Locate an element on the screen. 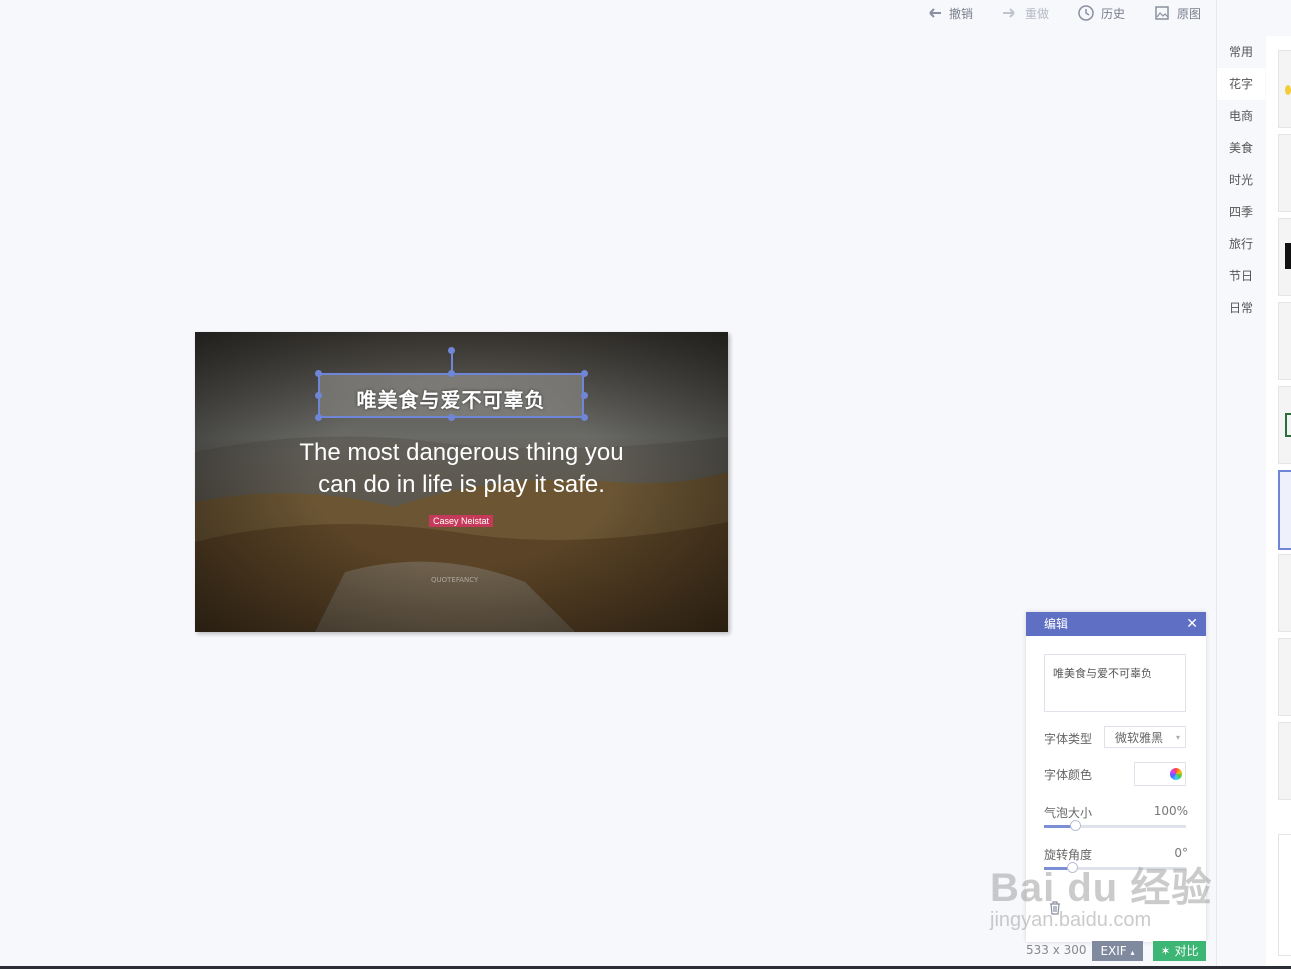  quote-line-1: The most dangerous thing you is located at coordinates (461, 452).